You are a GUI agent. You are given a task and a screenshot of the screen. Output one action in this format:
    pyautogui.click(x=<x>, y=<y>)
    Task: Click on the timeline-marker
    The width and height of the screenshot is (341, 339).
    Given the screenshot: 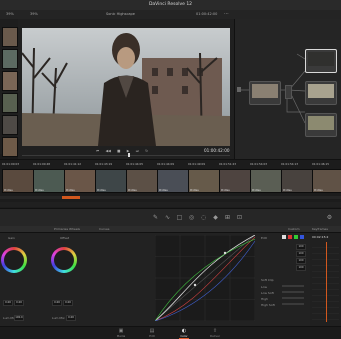 What is the action you would take?
    pyautogui.click(x=71, y=197)
    